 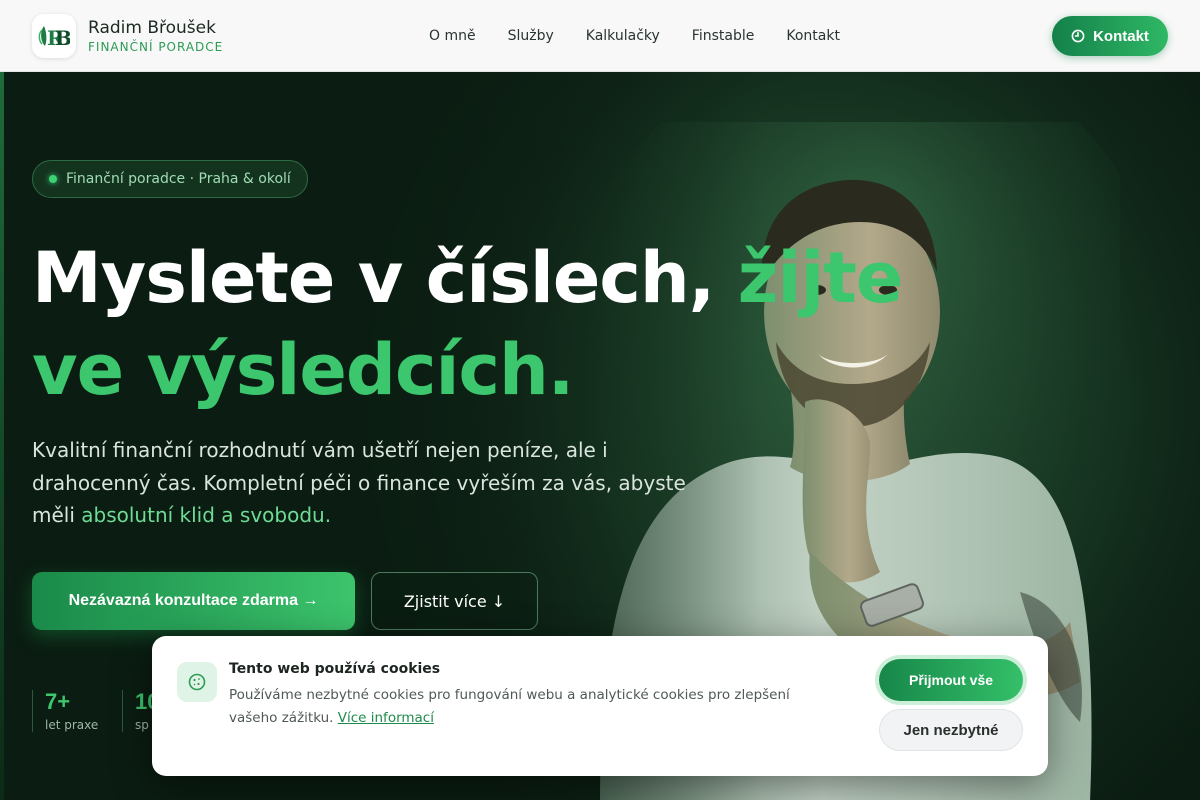 I want to click on location-badge: Finanční poradce · Praha & okolí, so click(x=170, y=179).